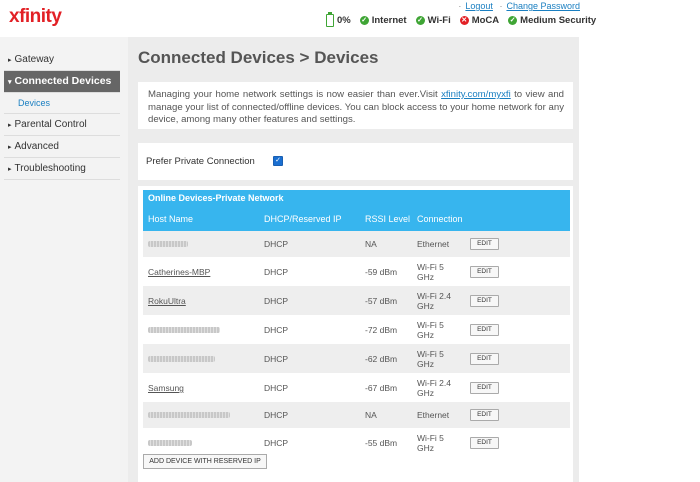 The height and width of the screenshot is (482, 700). I want to click on table-title: Online Devices-Private Network, so click(356, 198).